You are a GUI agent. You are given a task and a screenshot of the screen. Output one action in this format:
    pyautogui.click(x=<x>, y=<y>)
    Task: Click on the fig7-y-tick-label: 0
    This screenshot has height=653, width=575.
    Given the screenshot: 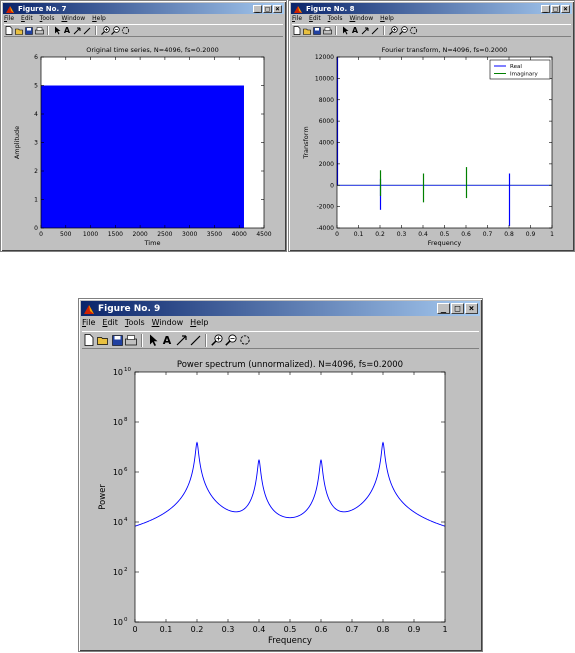 What is the action you would take?
    pyautogui.click(x=36, y=228)
    